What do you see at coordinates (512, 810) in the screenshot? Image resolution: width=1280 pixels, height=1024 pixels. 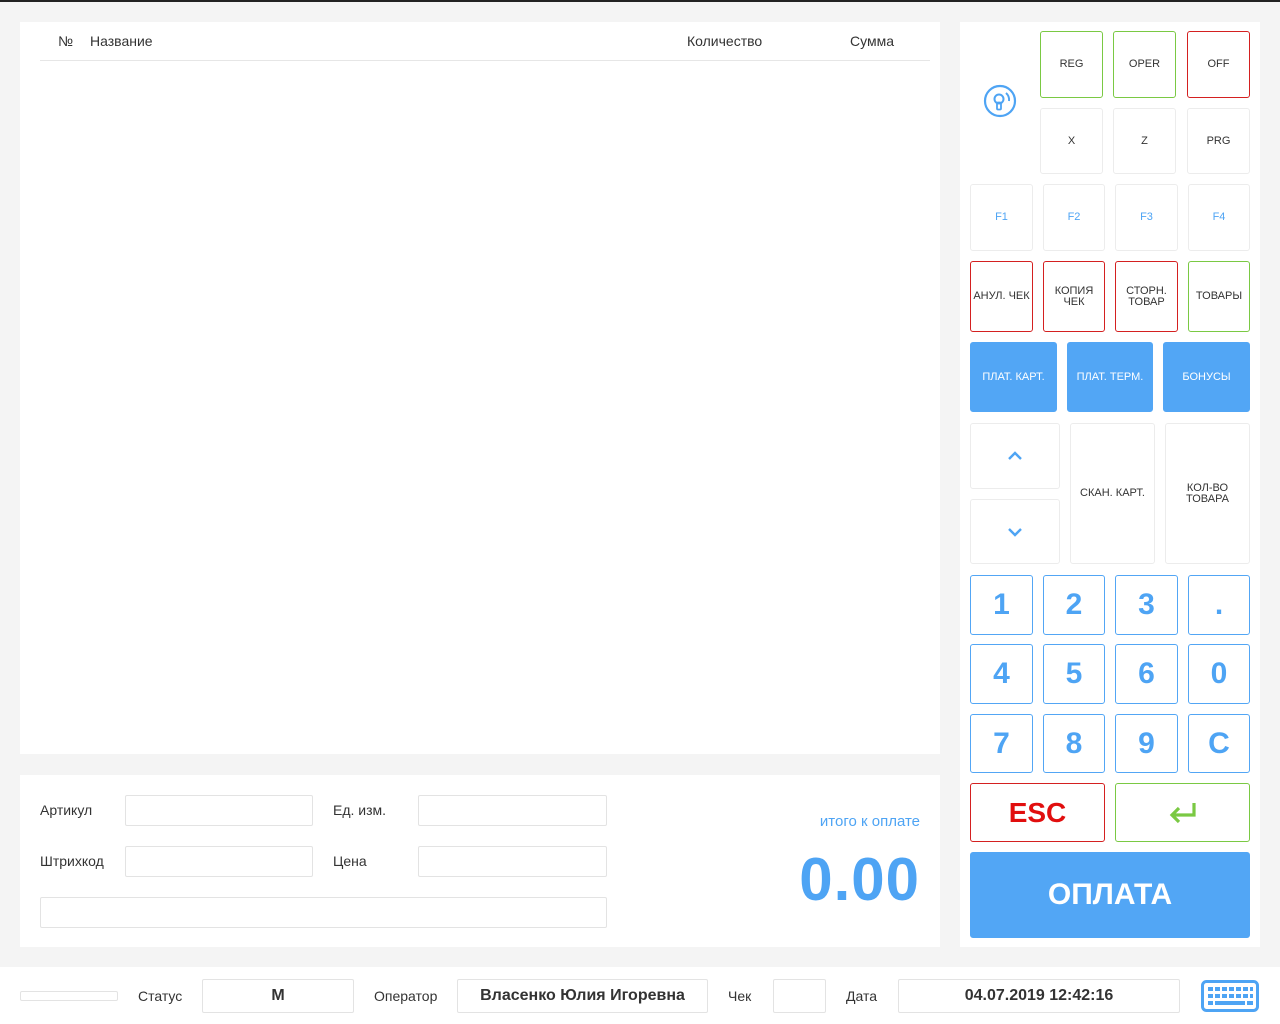 I see `unit-input` at bounding box center [512, 810].